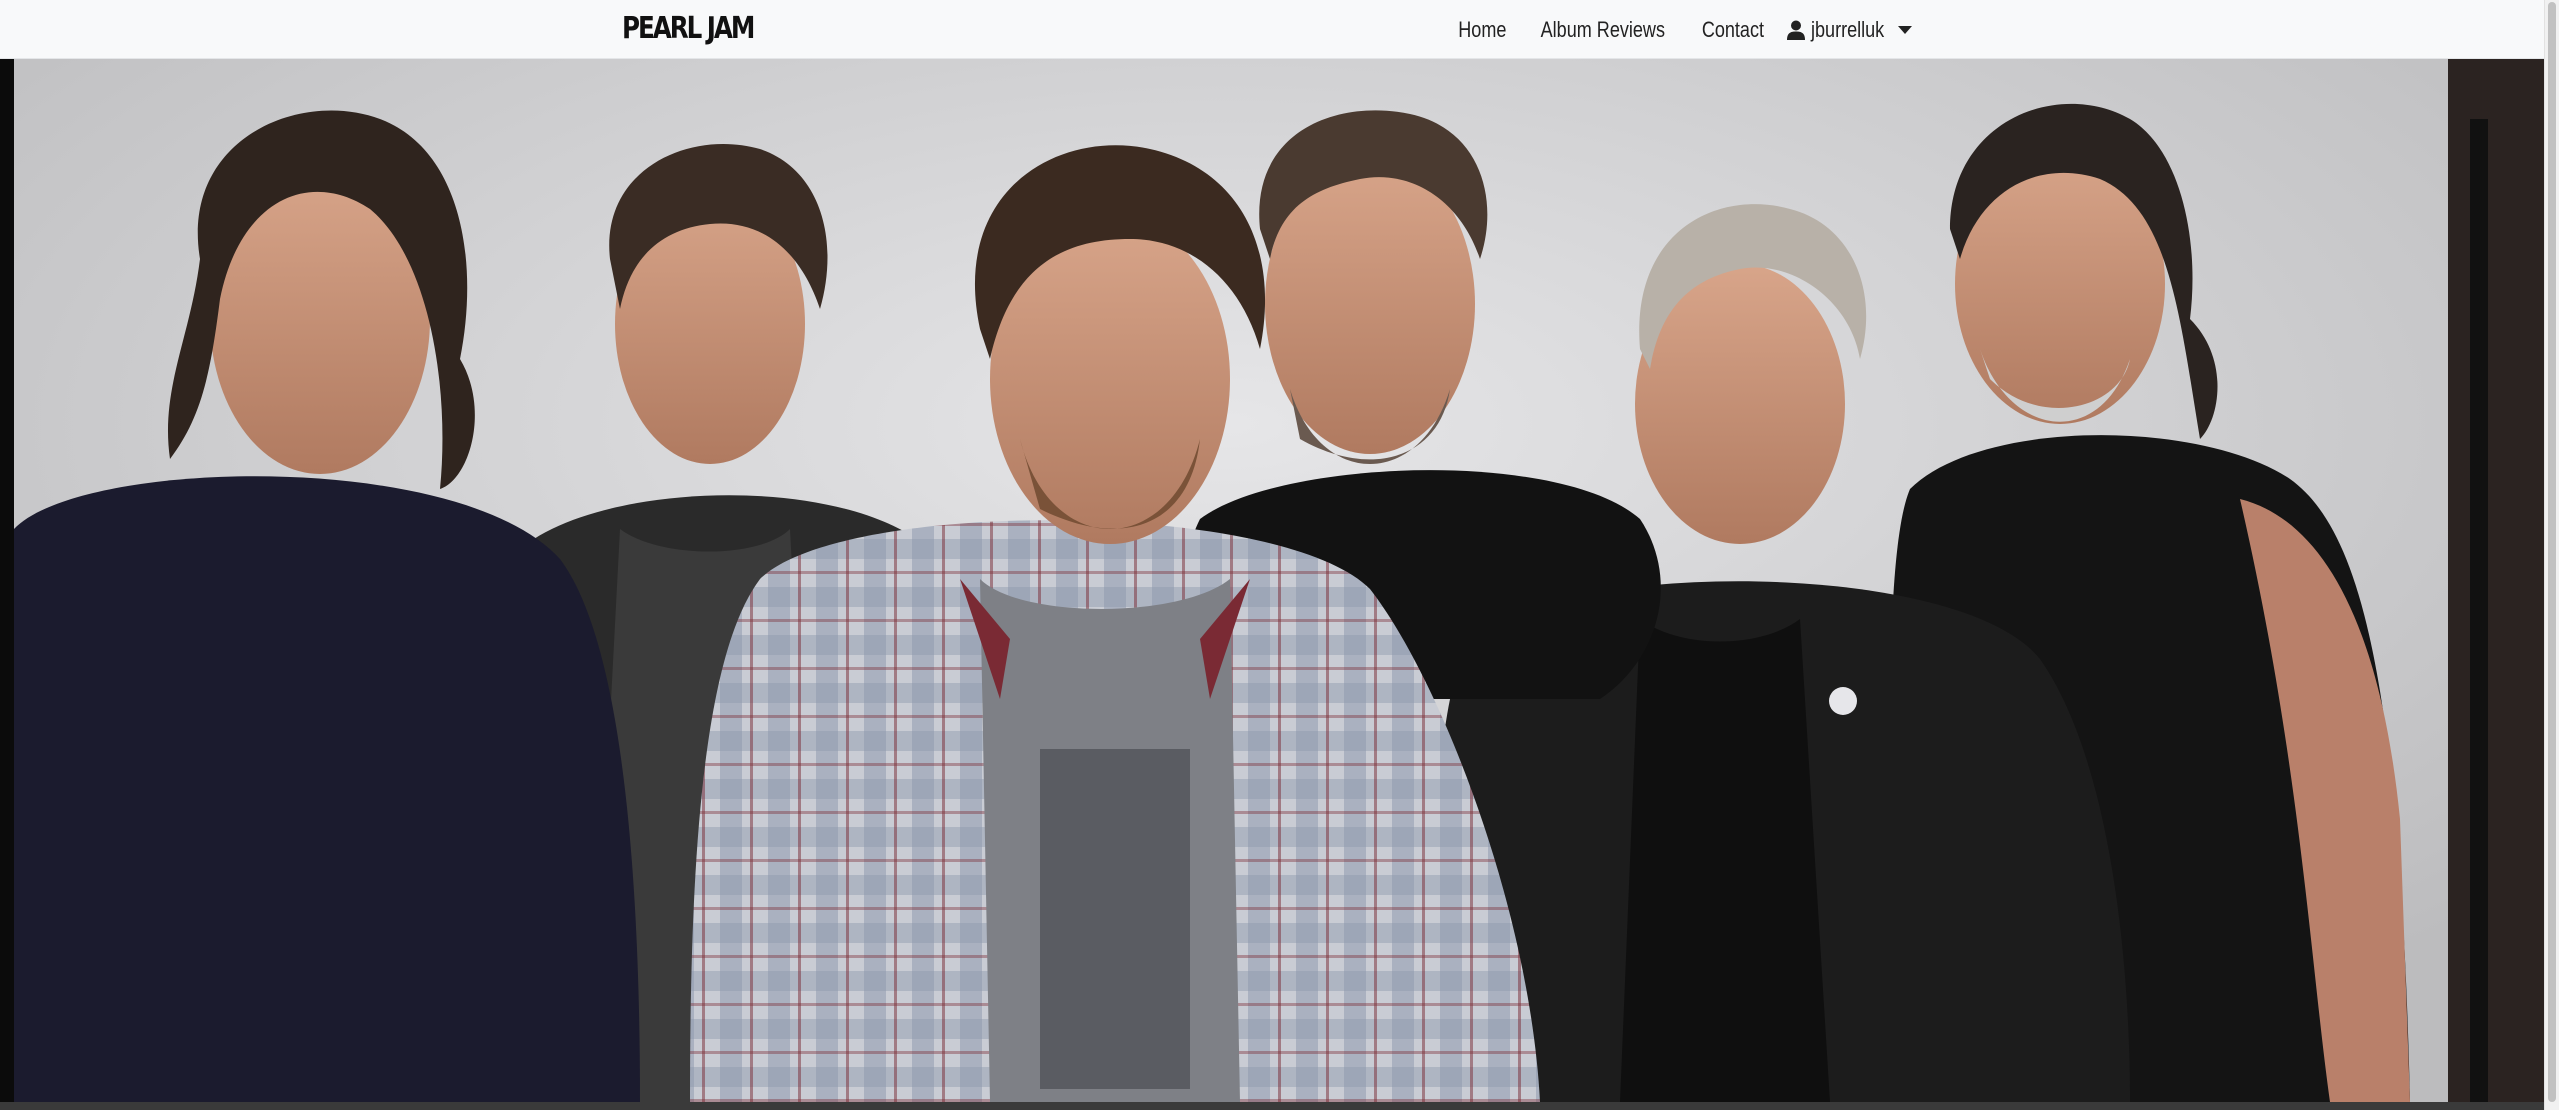  I want to click on vertical-scrollbar, so click(2551, 555).